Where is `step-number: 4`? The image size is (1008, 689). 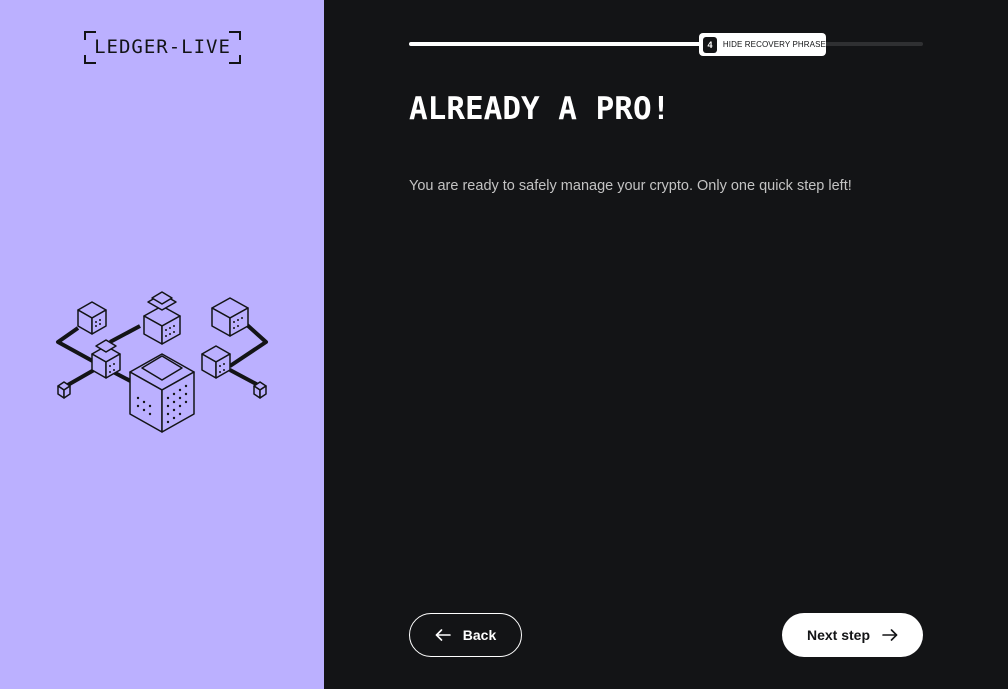 step-number: 4 is located at coordinates (710, 44).